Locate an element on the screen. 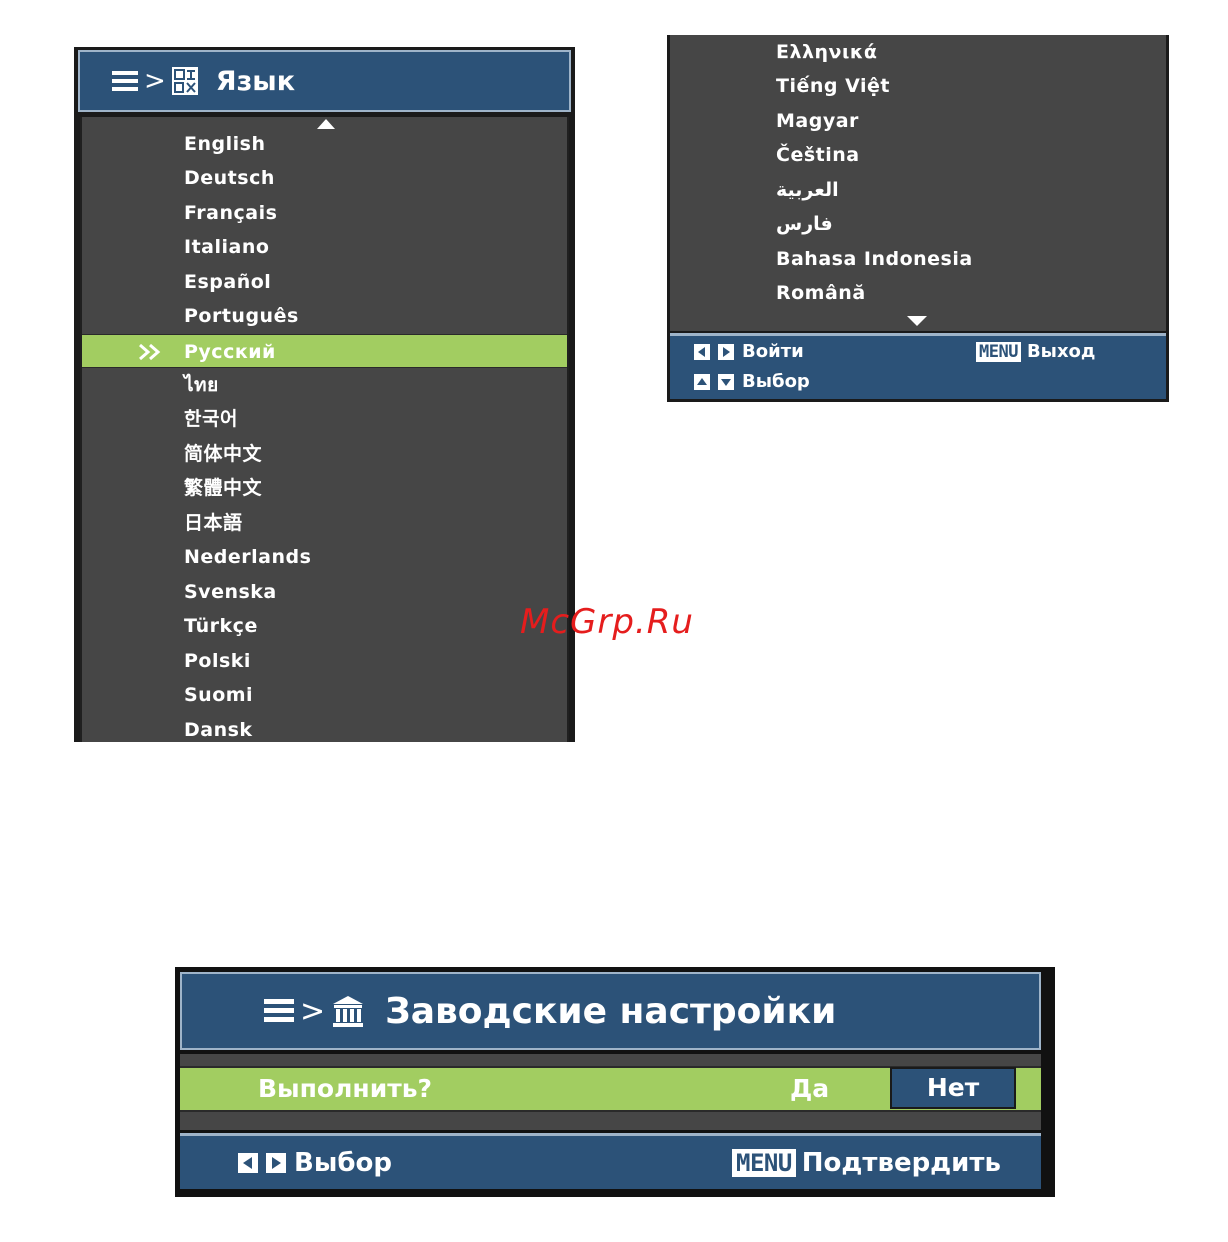 This screenshot has width=1228, height=1242. factory-reset-panel: > Заводские настройки Выполнить? Да Нет is located at coordinates (615, 1082).